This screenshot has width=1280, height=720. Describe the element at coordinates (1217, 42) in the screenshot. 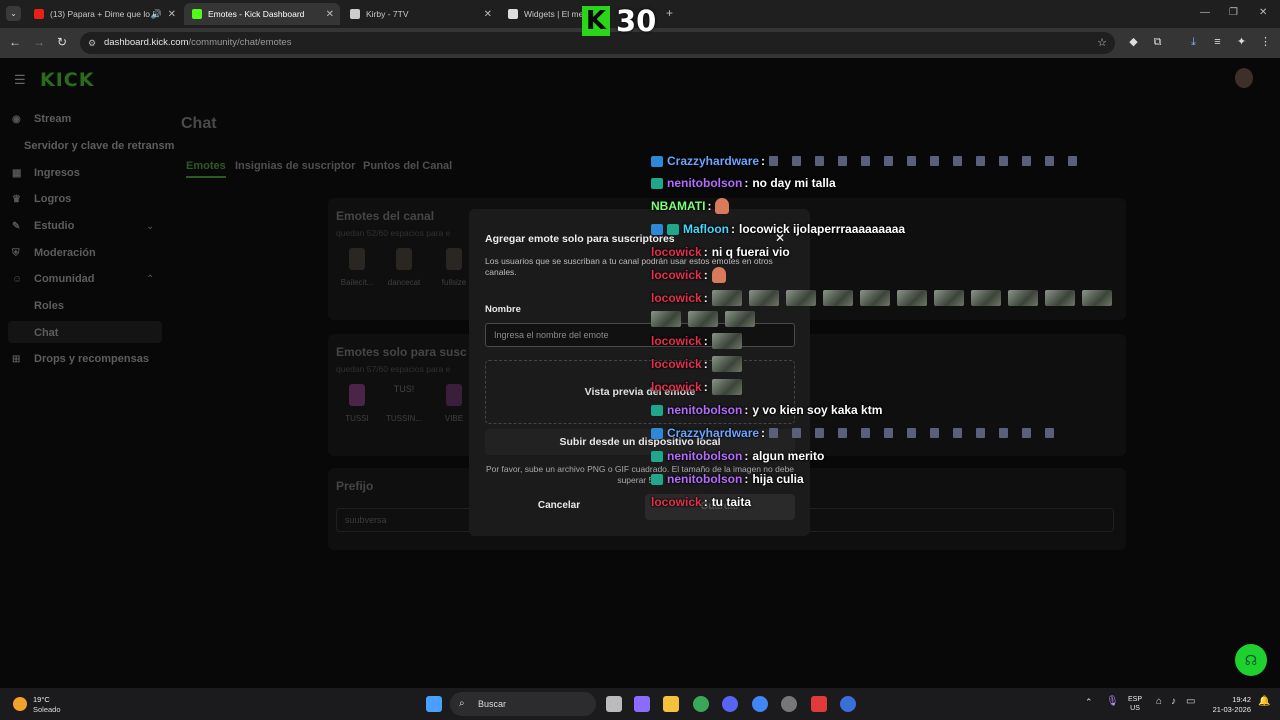

I see `tab-list-icon: ≡` at that location.